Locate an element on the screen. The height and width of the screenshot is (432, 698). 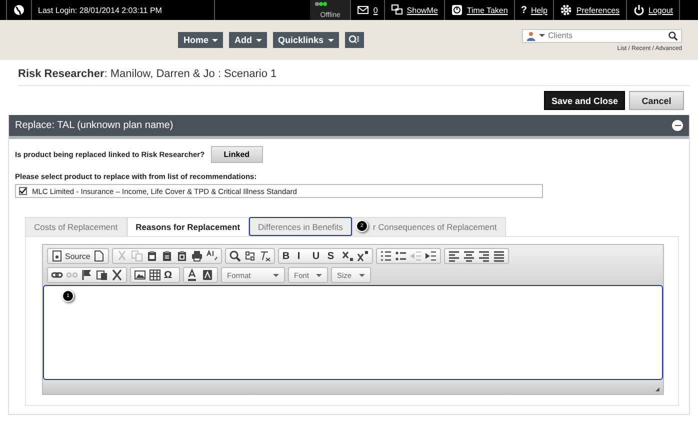
top-bar-link: Preferences is located at coordinates (598, 10).